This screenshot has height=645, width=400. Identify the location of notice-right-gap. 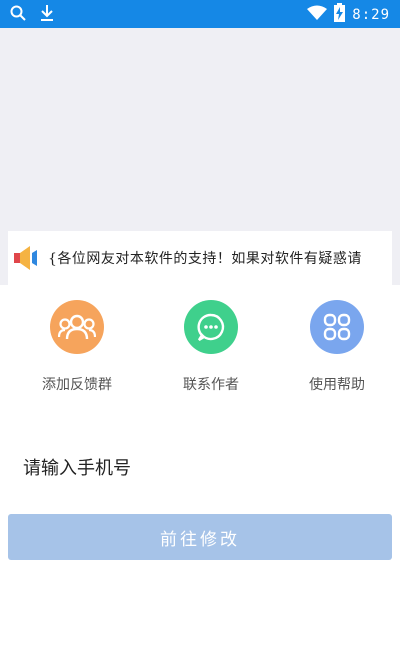
(396, 258).